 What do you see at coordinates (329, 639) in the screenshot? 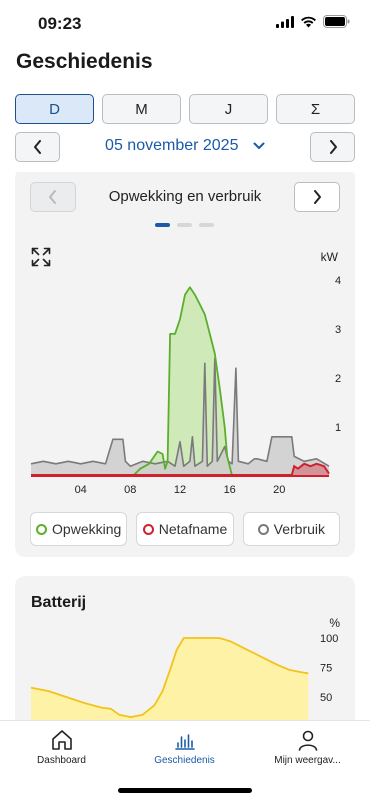
I see `y-tick-label: 100` at bounding box center [329, 639].